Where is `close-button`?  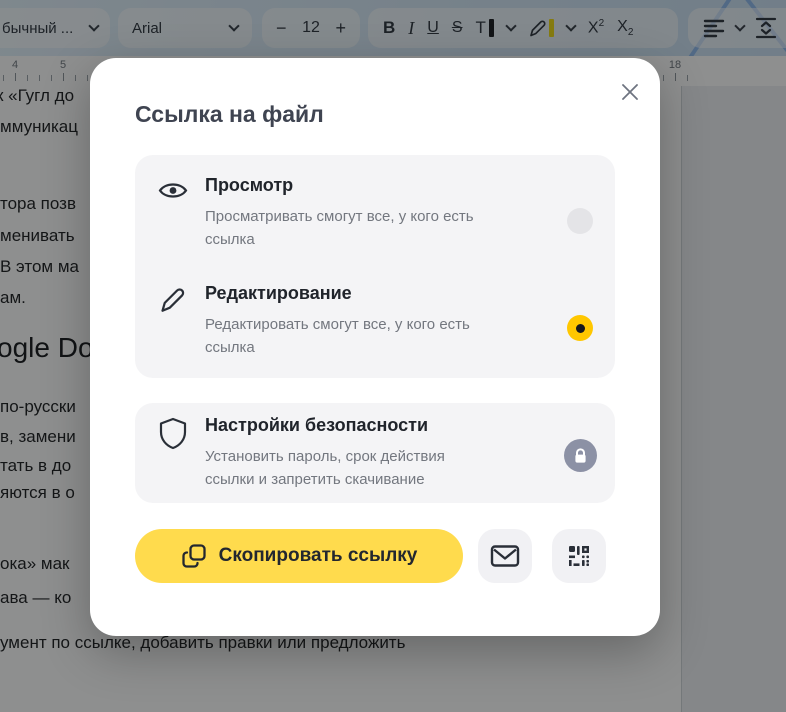
close-button is located at coordinates (630, 92).